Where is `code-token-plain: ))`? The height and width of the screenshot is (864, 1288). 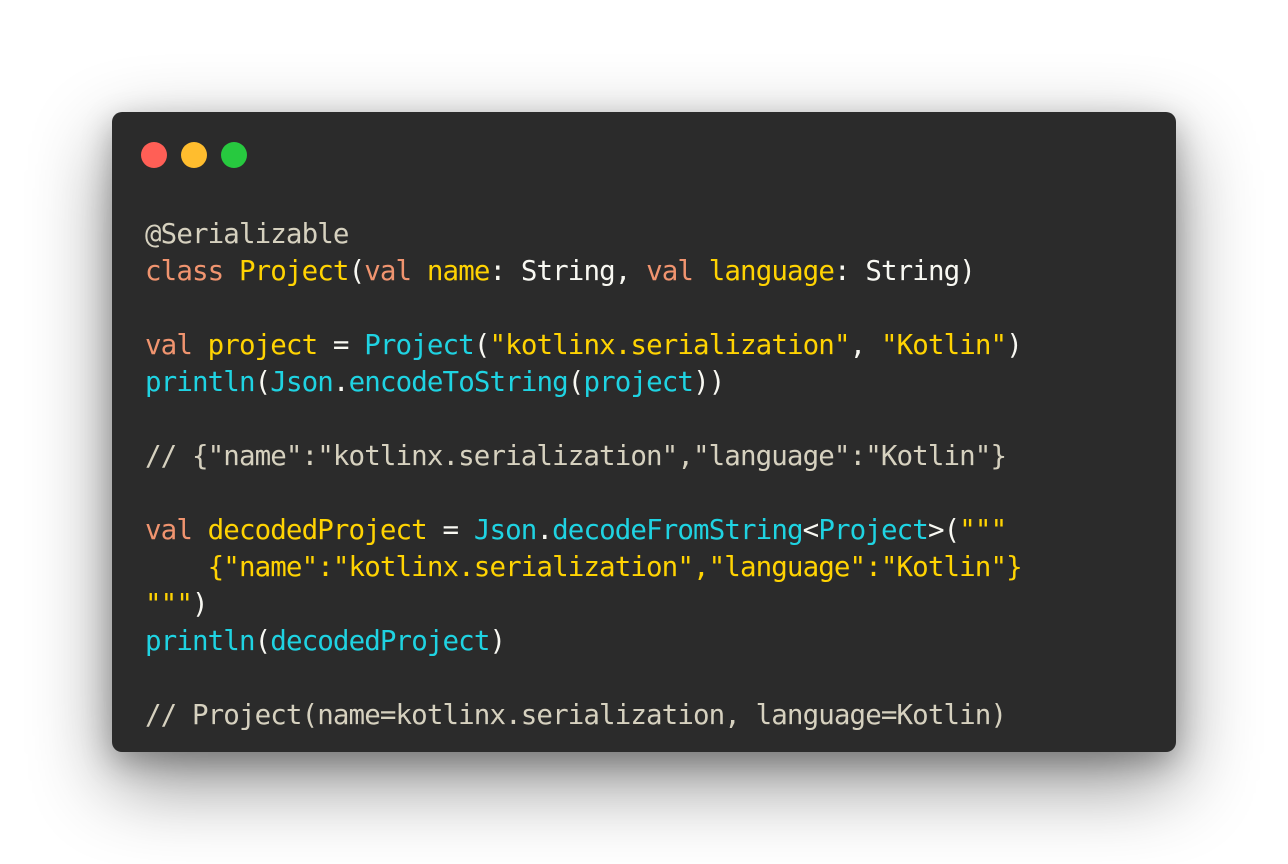 code-token-plain: )) is located at coordinates (709, 382).